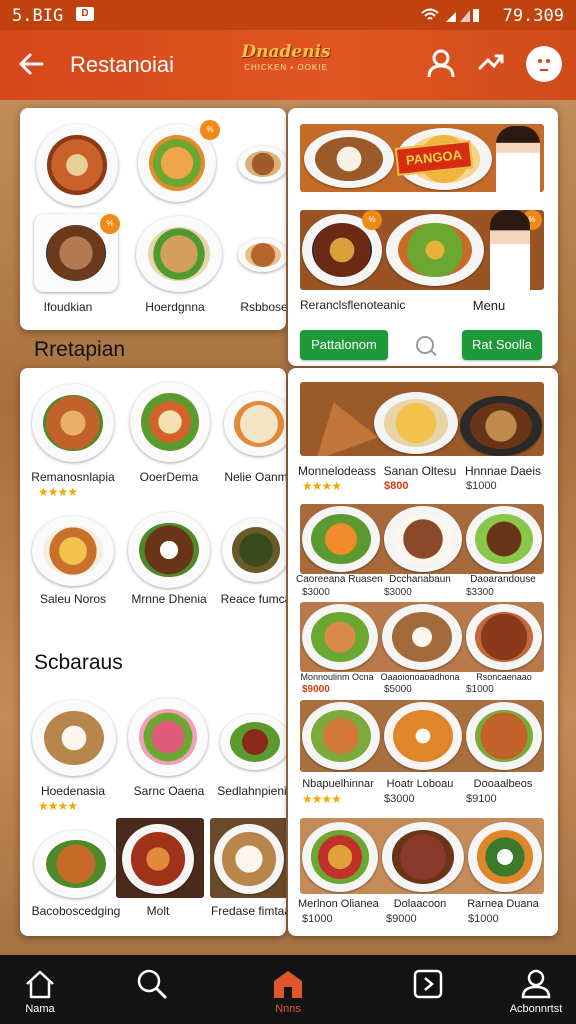 Image resolution: width=576 pixels, height=1024 pixels. I want to click on restaurant-caption: Reranclsflenoteanic, so click(353, 305).